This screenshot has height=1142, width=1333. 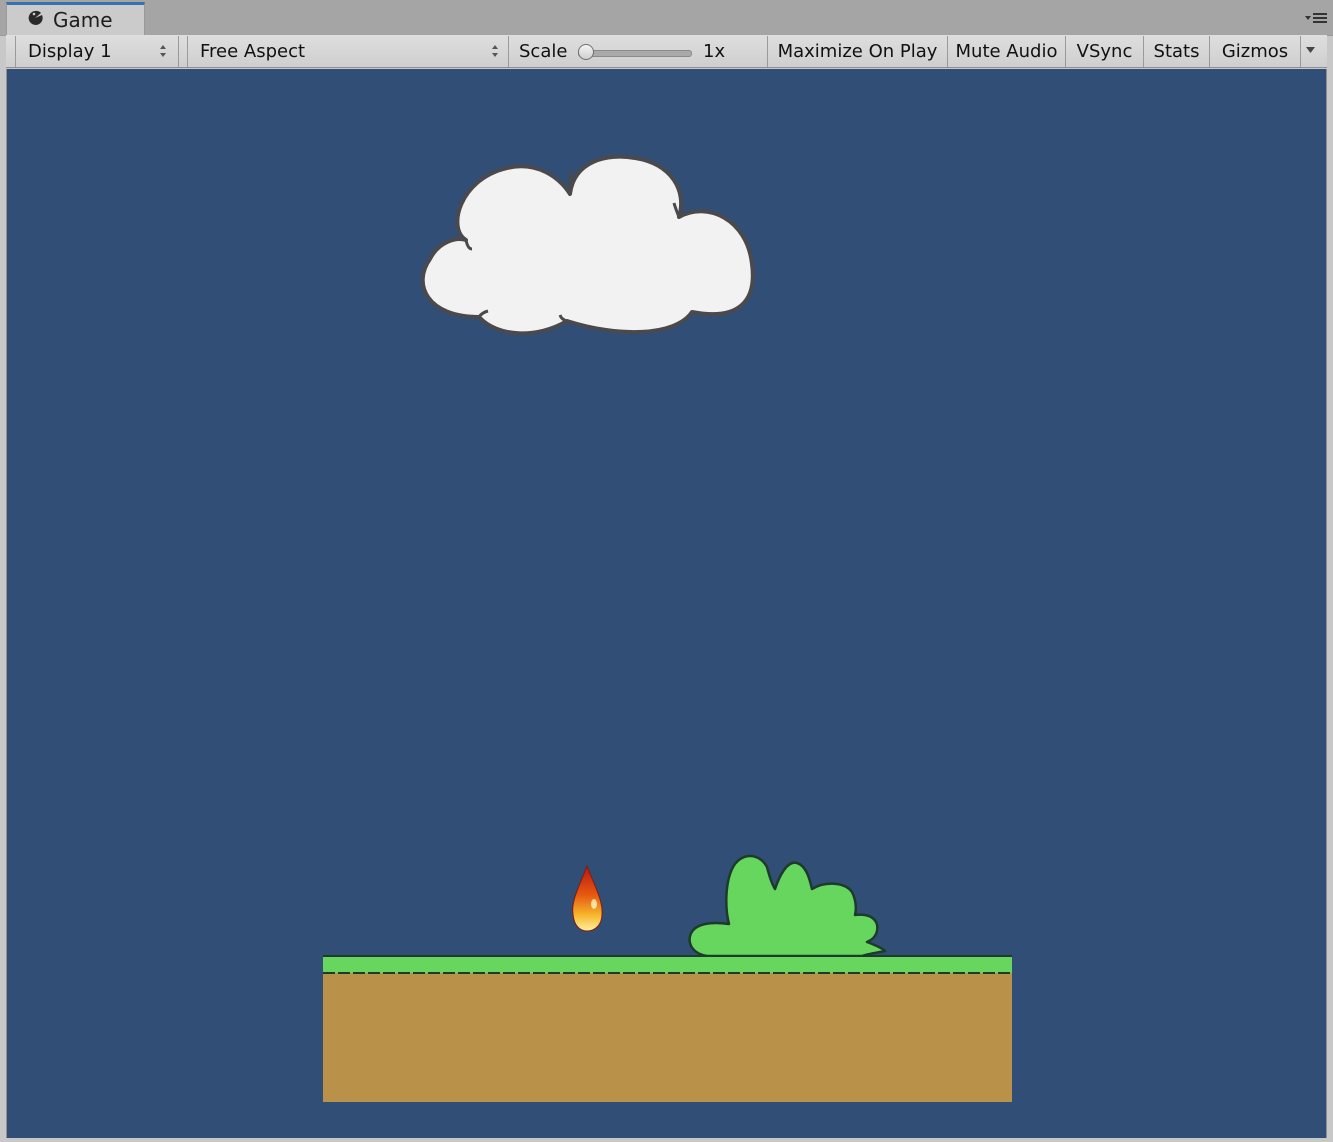 What do you see at coordinates (787, 906) in the screenshot?
I see `bush` at bounding box center [787, 906].